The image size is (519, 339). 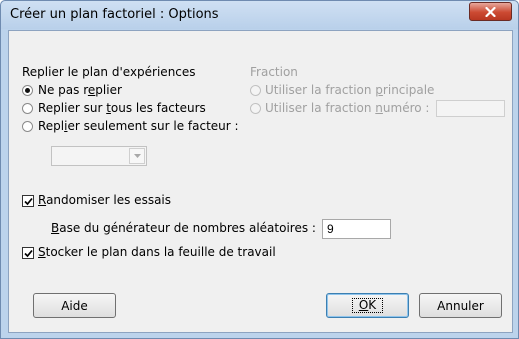 What do you see at coordinates (470, 108) in the screenshot?
I see `fraction-number-input` at bounding box center [470, 108].